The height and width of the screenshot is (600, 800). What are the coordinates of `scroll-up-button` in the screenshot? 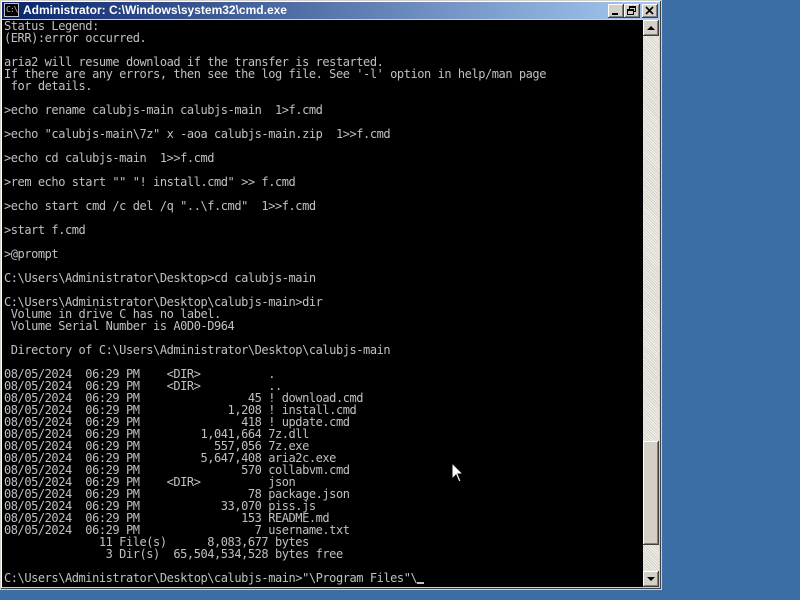 It's located at (651, 28).